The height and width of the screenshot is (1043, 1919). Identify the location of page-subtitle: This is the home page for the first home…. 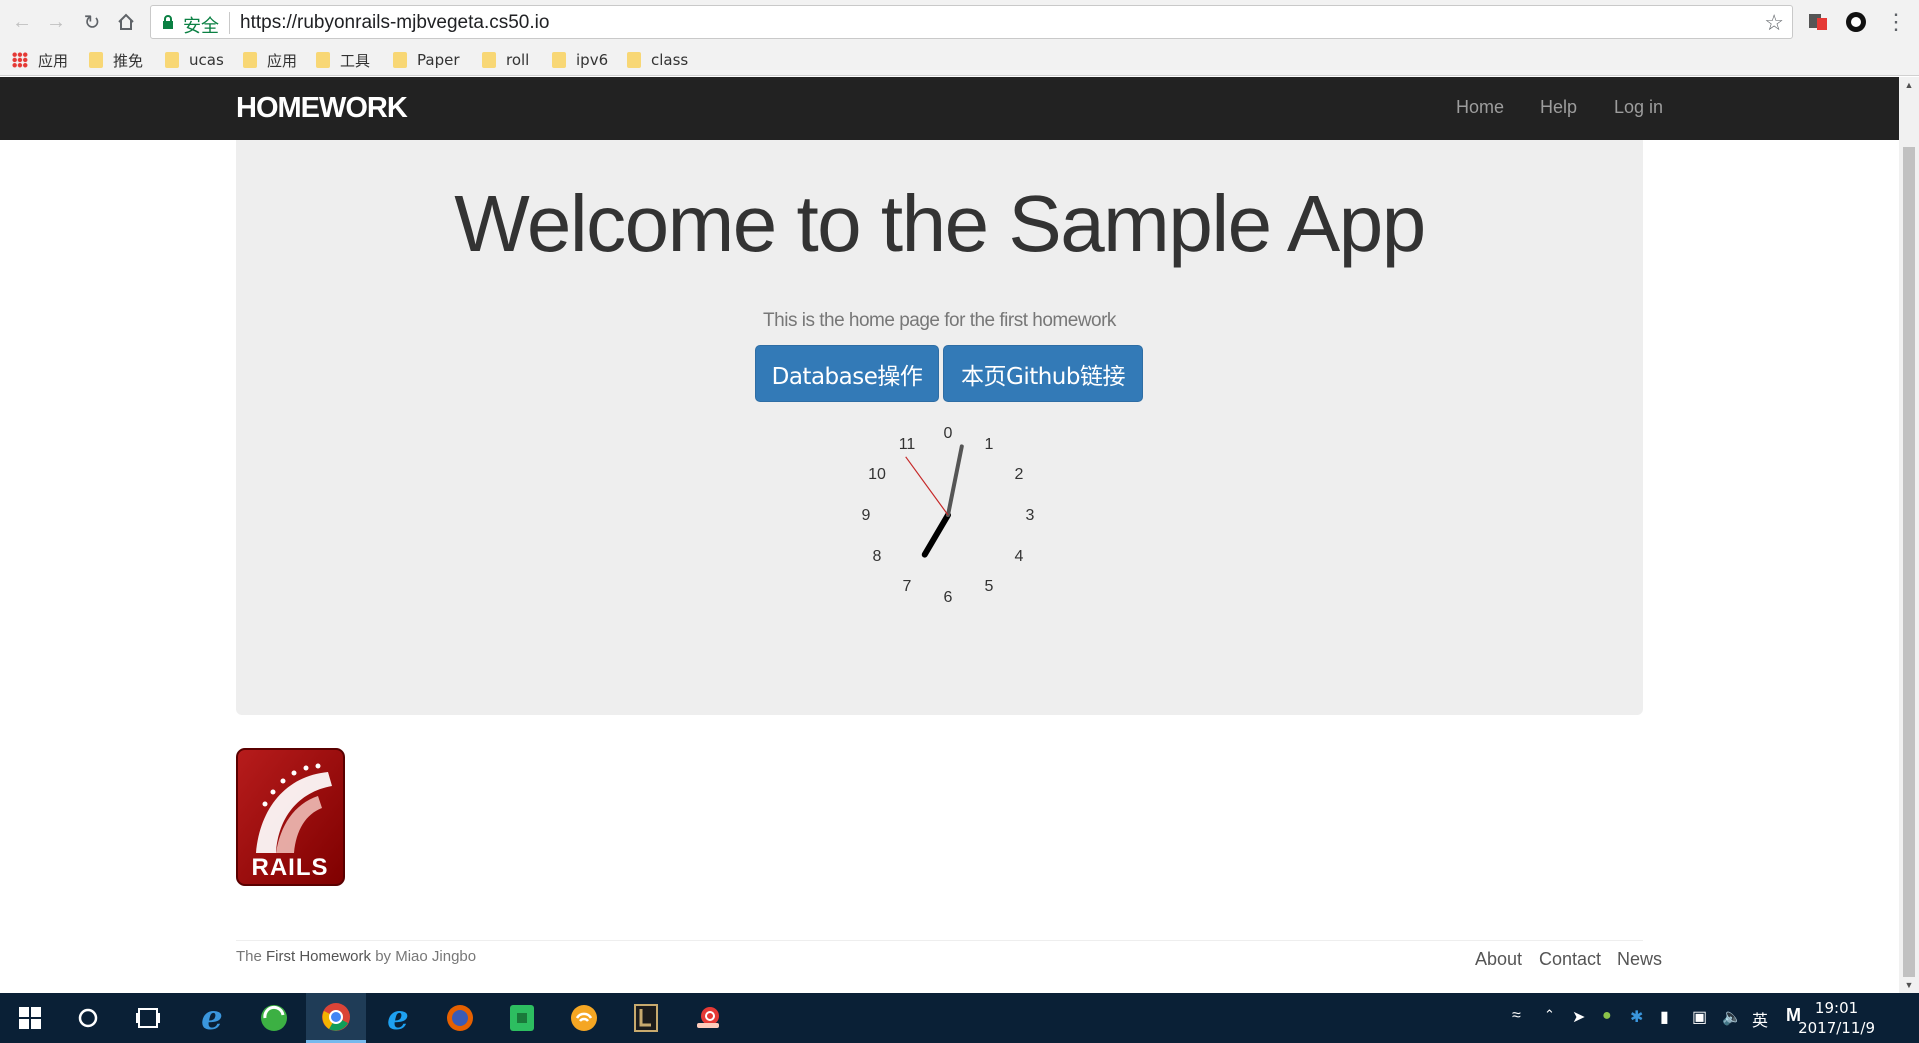
(939, 320).